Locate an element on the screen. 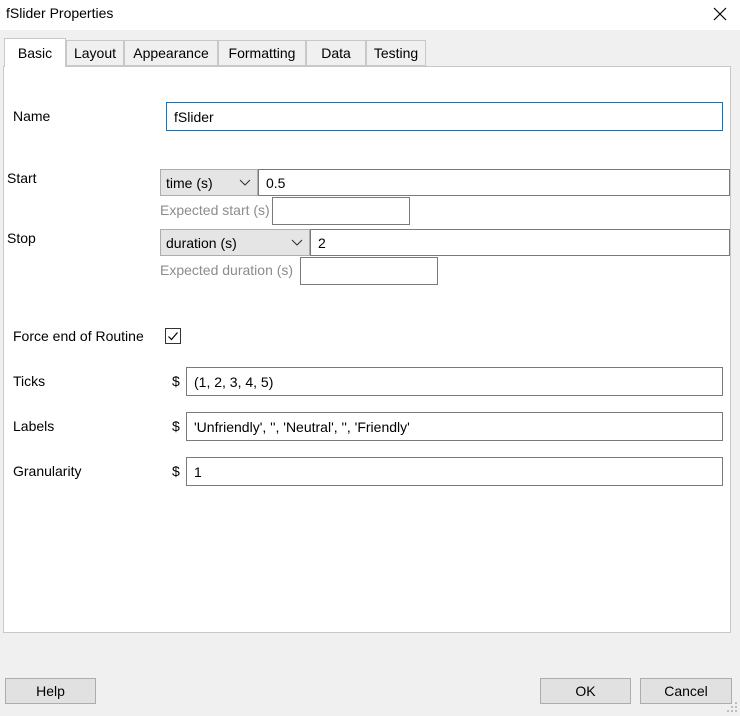 Image resolution: width=740 pixels, height=716 pixels. stop-type-select: duration (s) is located at coordinates (235, 242).